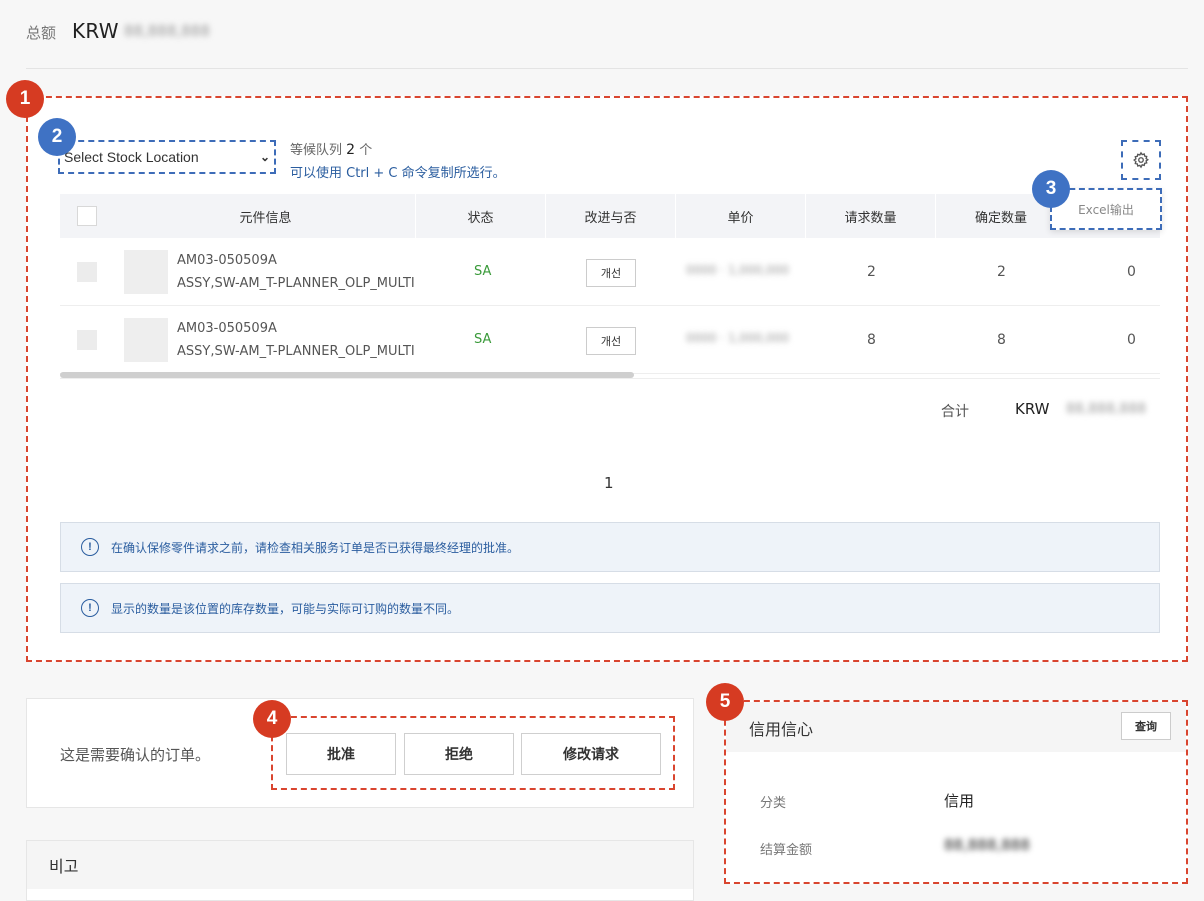 The image size is (1204, 901). I want to click on sum-label: 合计, so click(955, 412).